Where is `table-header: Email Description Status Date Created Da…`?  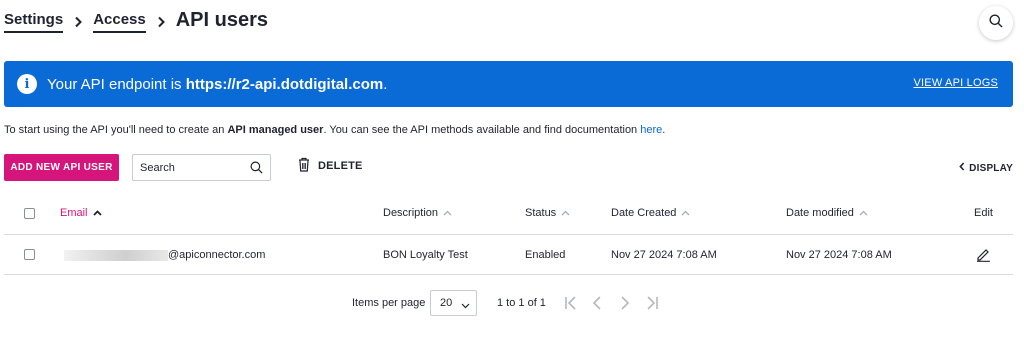 table-header: Email Description Status Date Created Da… is located at coordinates (508, 214).